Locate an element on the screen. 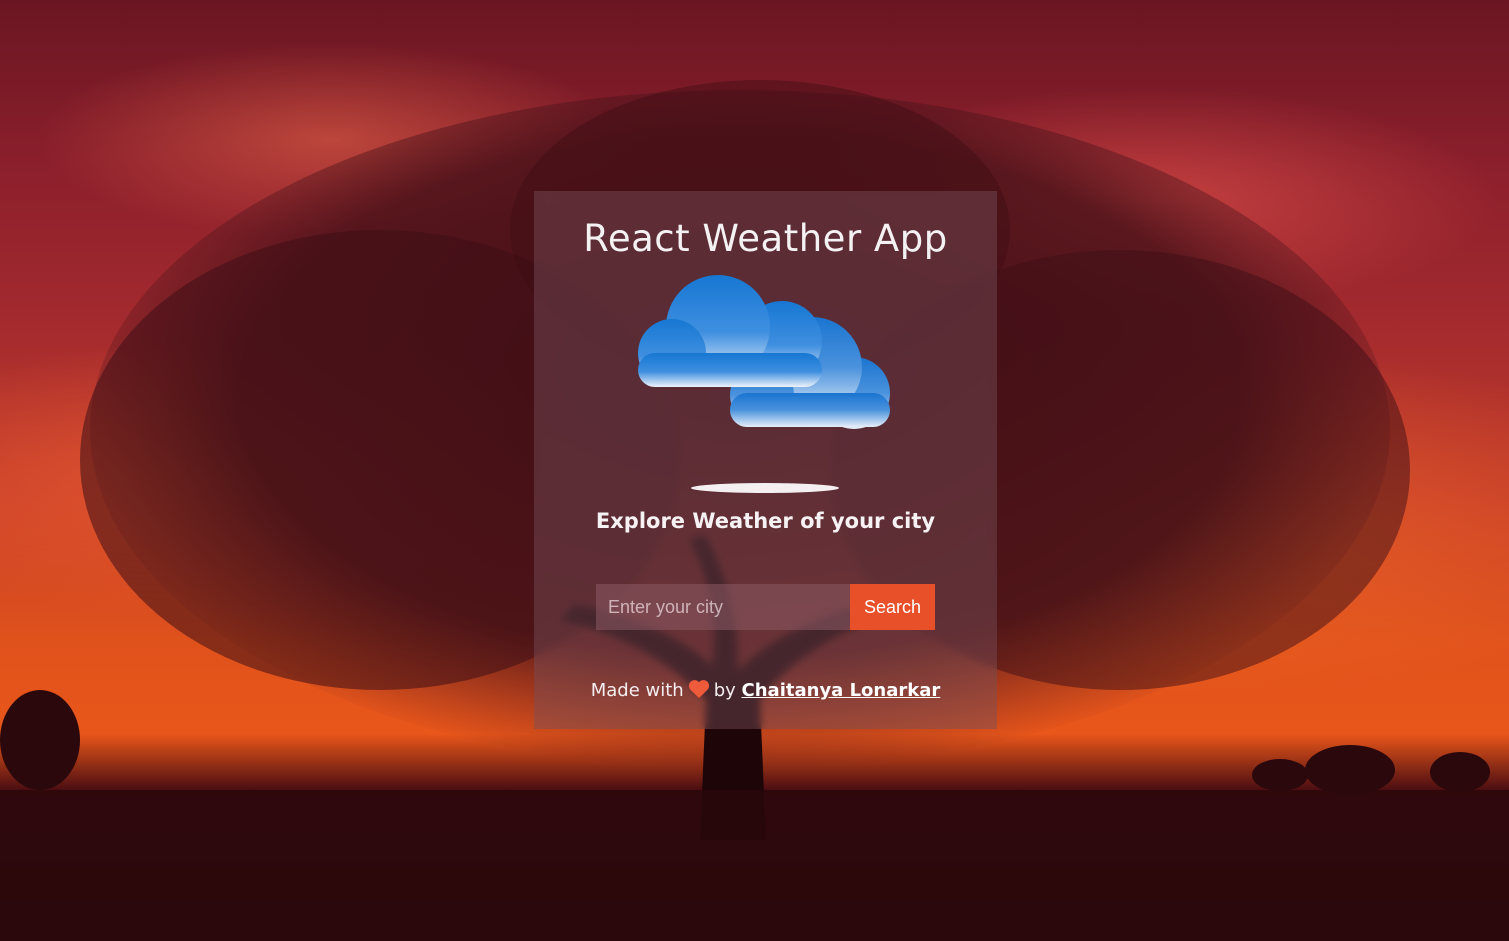 The width and height of the screenshot is (1509, 941). footer-credit: Made with by Chaitanya Lonarkar is located at coordinates (765, 691).